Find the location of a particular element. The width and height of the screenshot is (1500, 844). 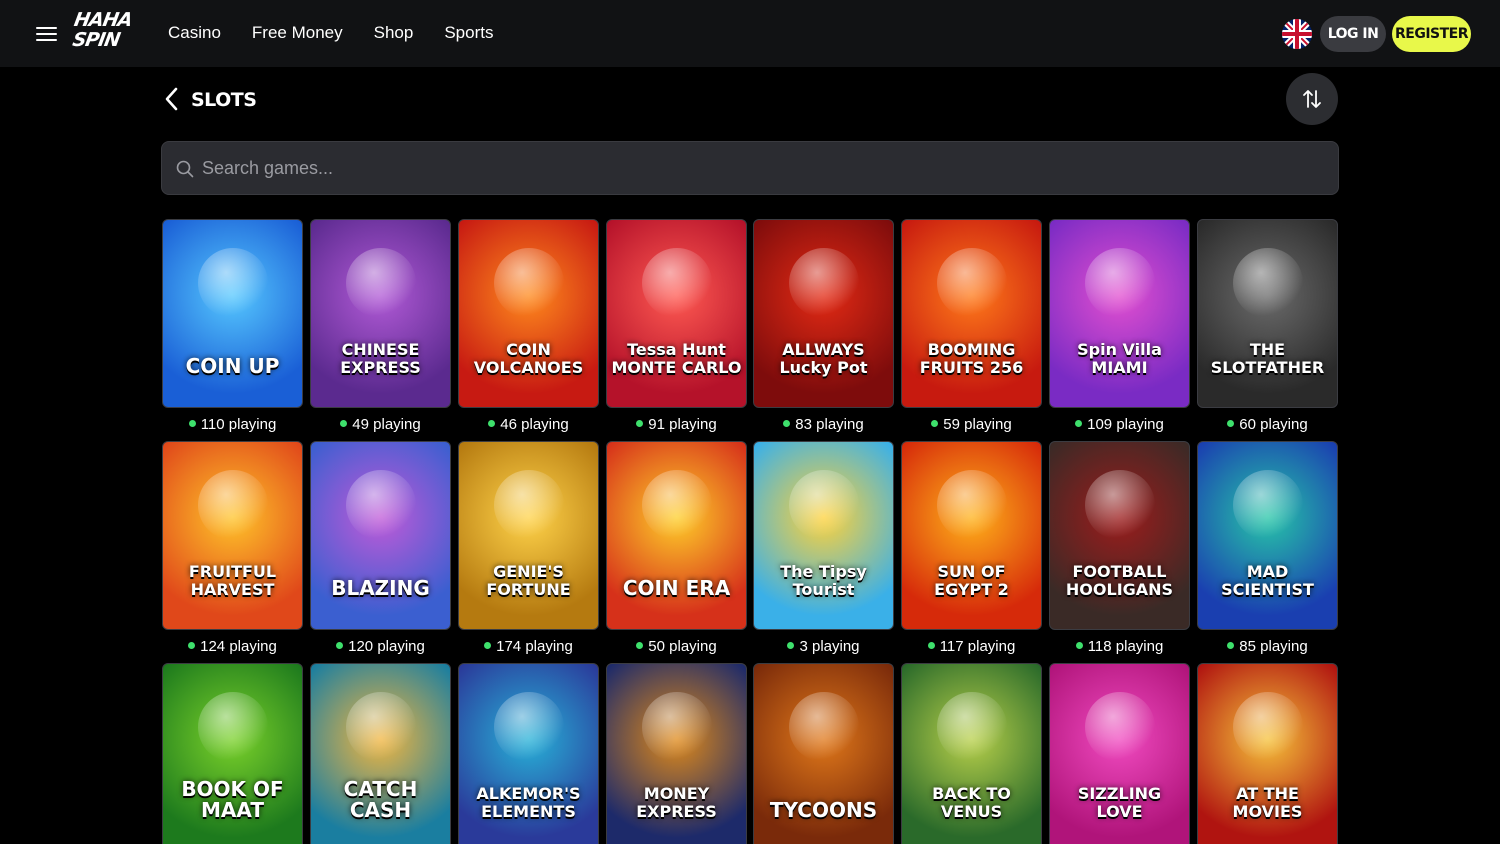

hamburger-menu-icon is located at coordinates (47, 33).